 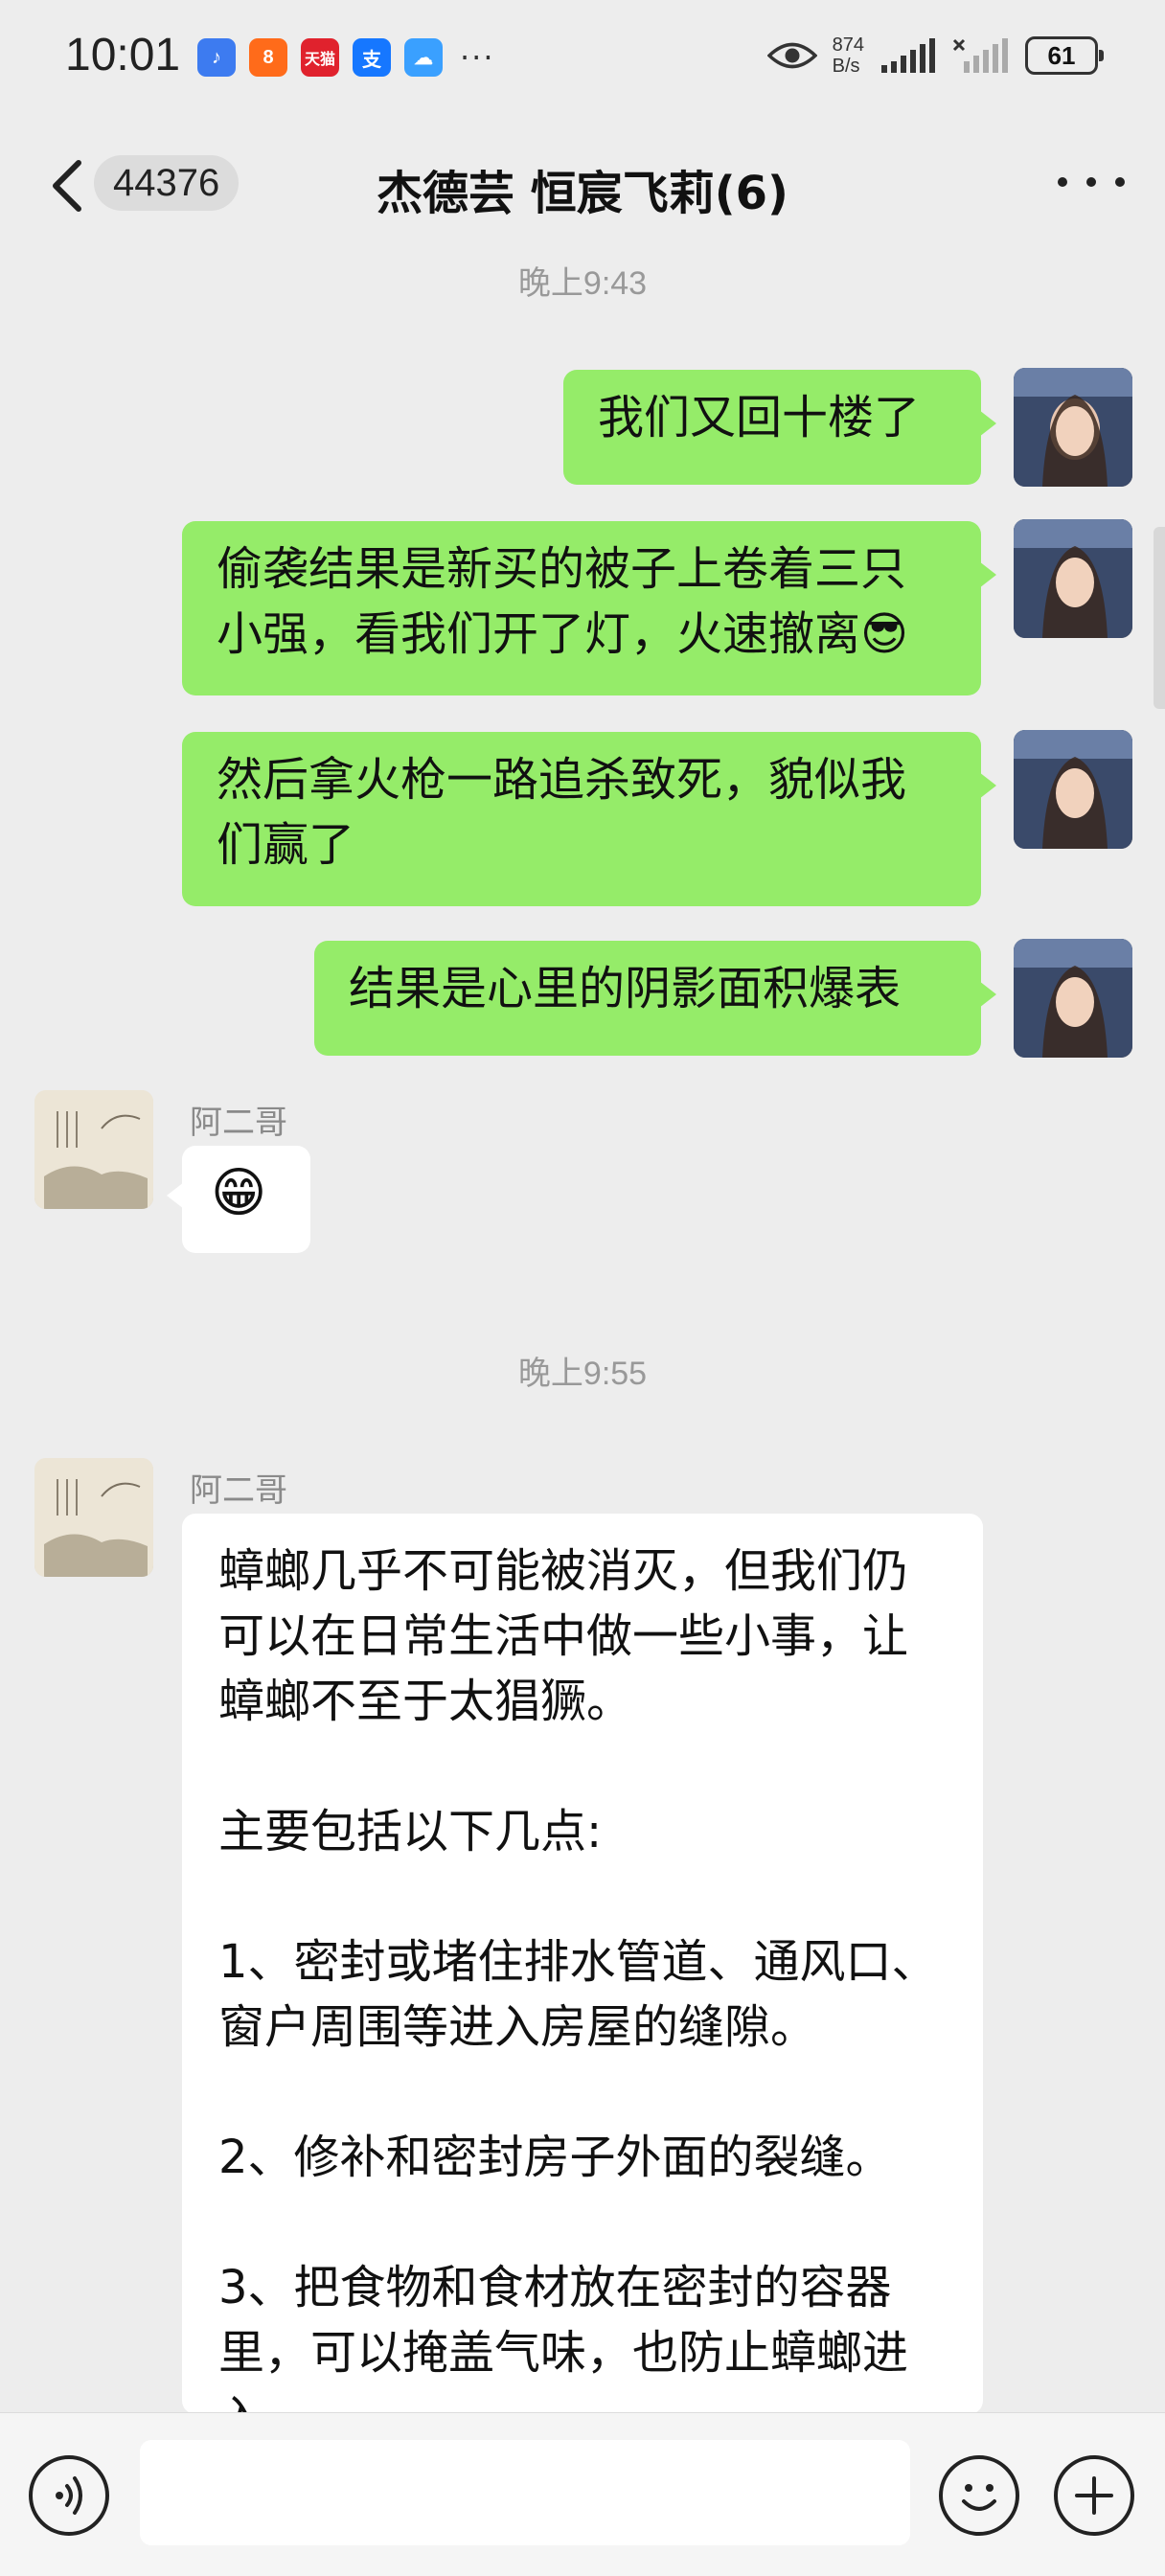 I want to click on app-icon-88: 8, so click(x=268, y=57).